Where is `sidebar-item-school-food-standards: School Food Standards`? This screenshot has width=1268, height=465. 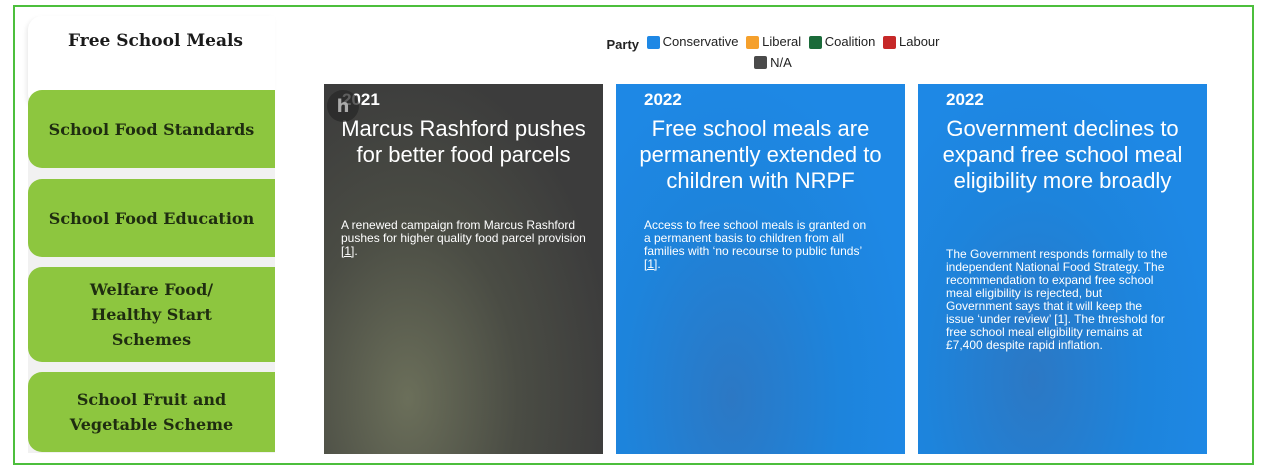
sidebar-item-school-food-standards: School Food Standards is located at coordinates (151, 129).